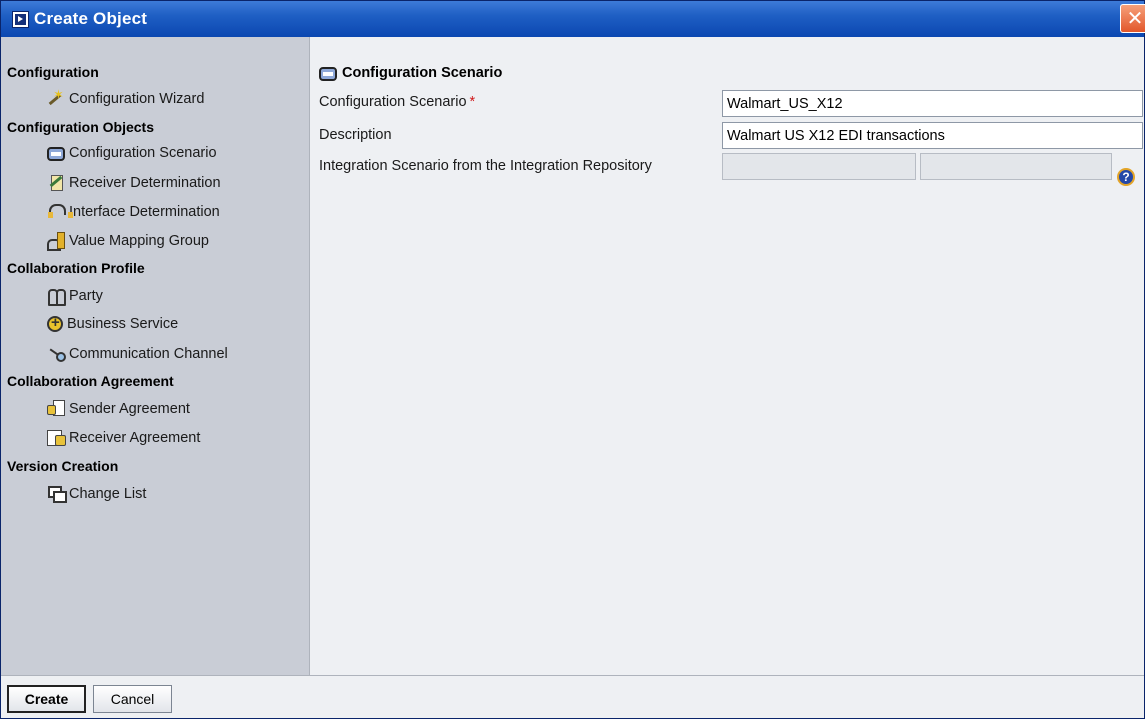 The image size is (1145, 719). I want to click on sidebar-item-receiver-agreement: Receiver Agreement, so click(123, 437).